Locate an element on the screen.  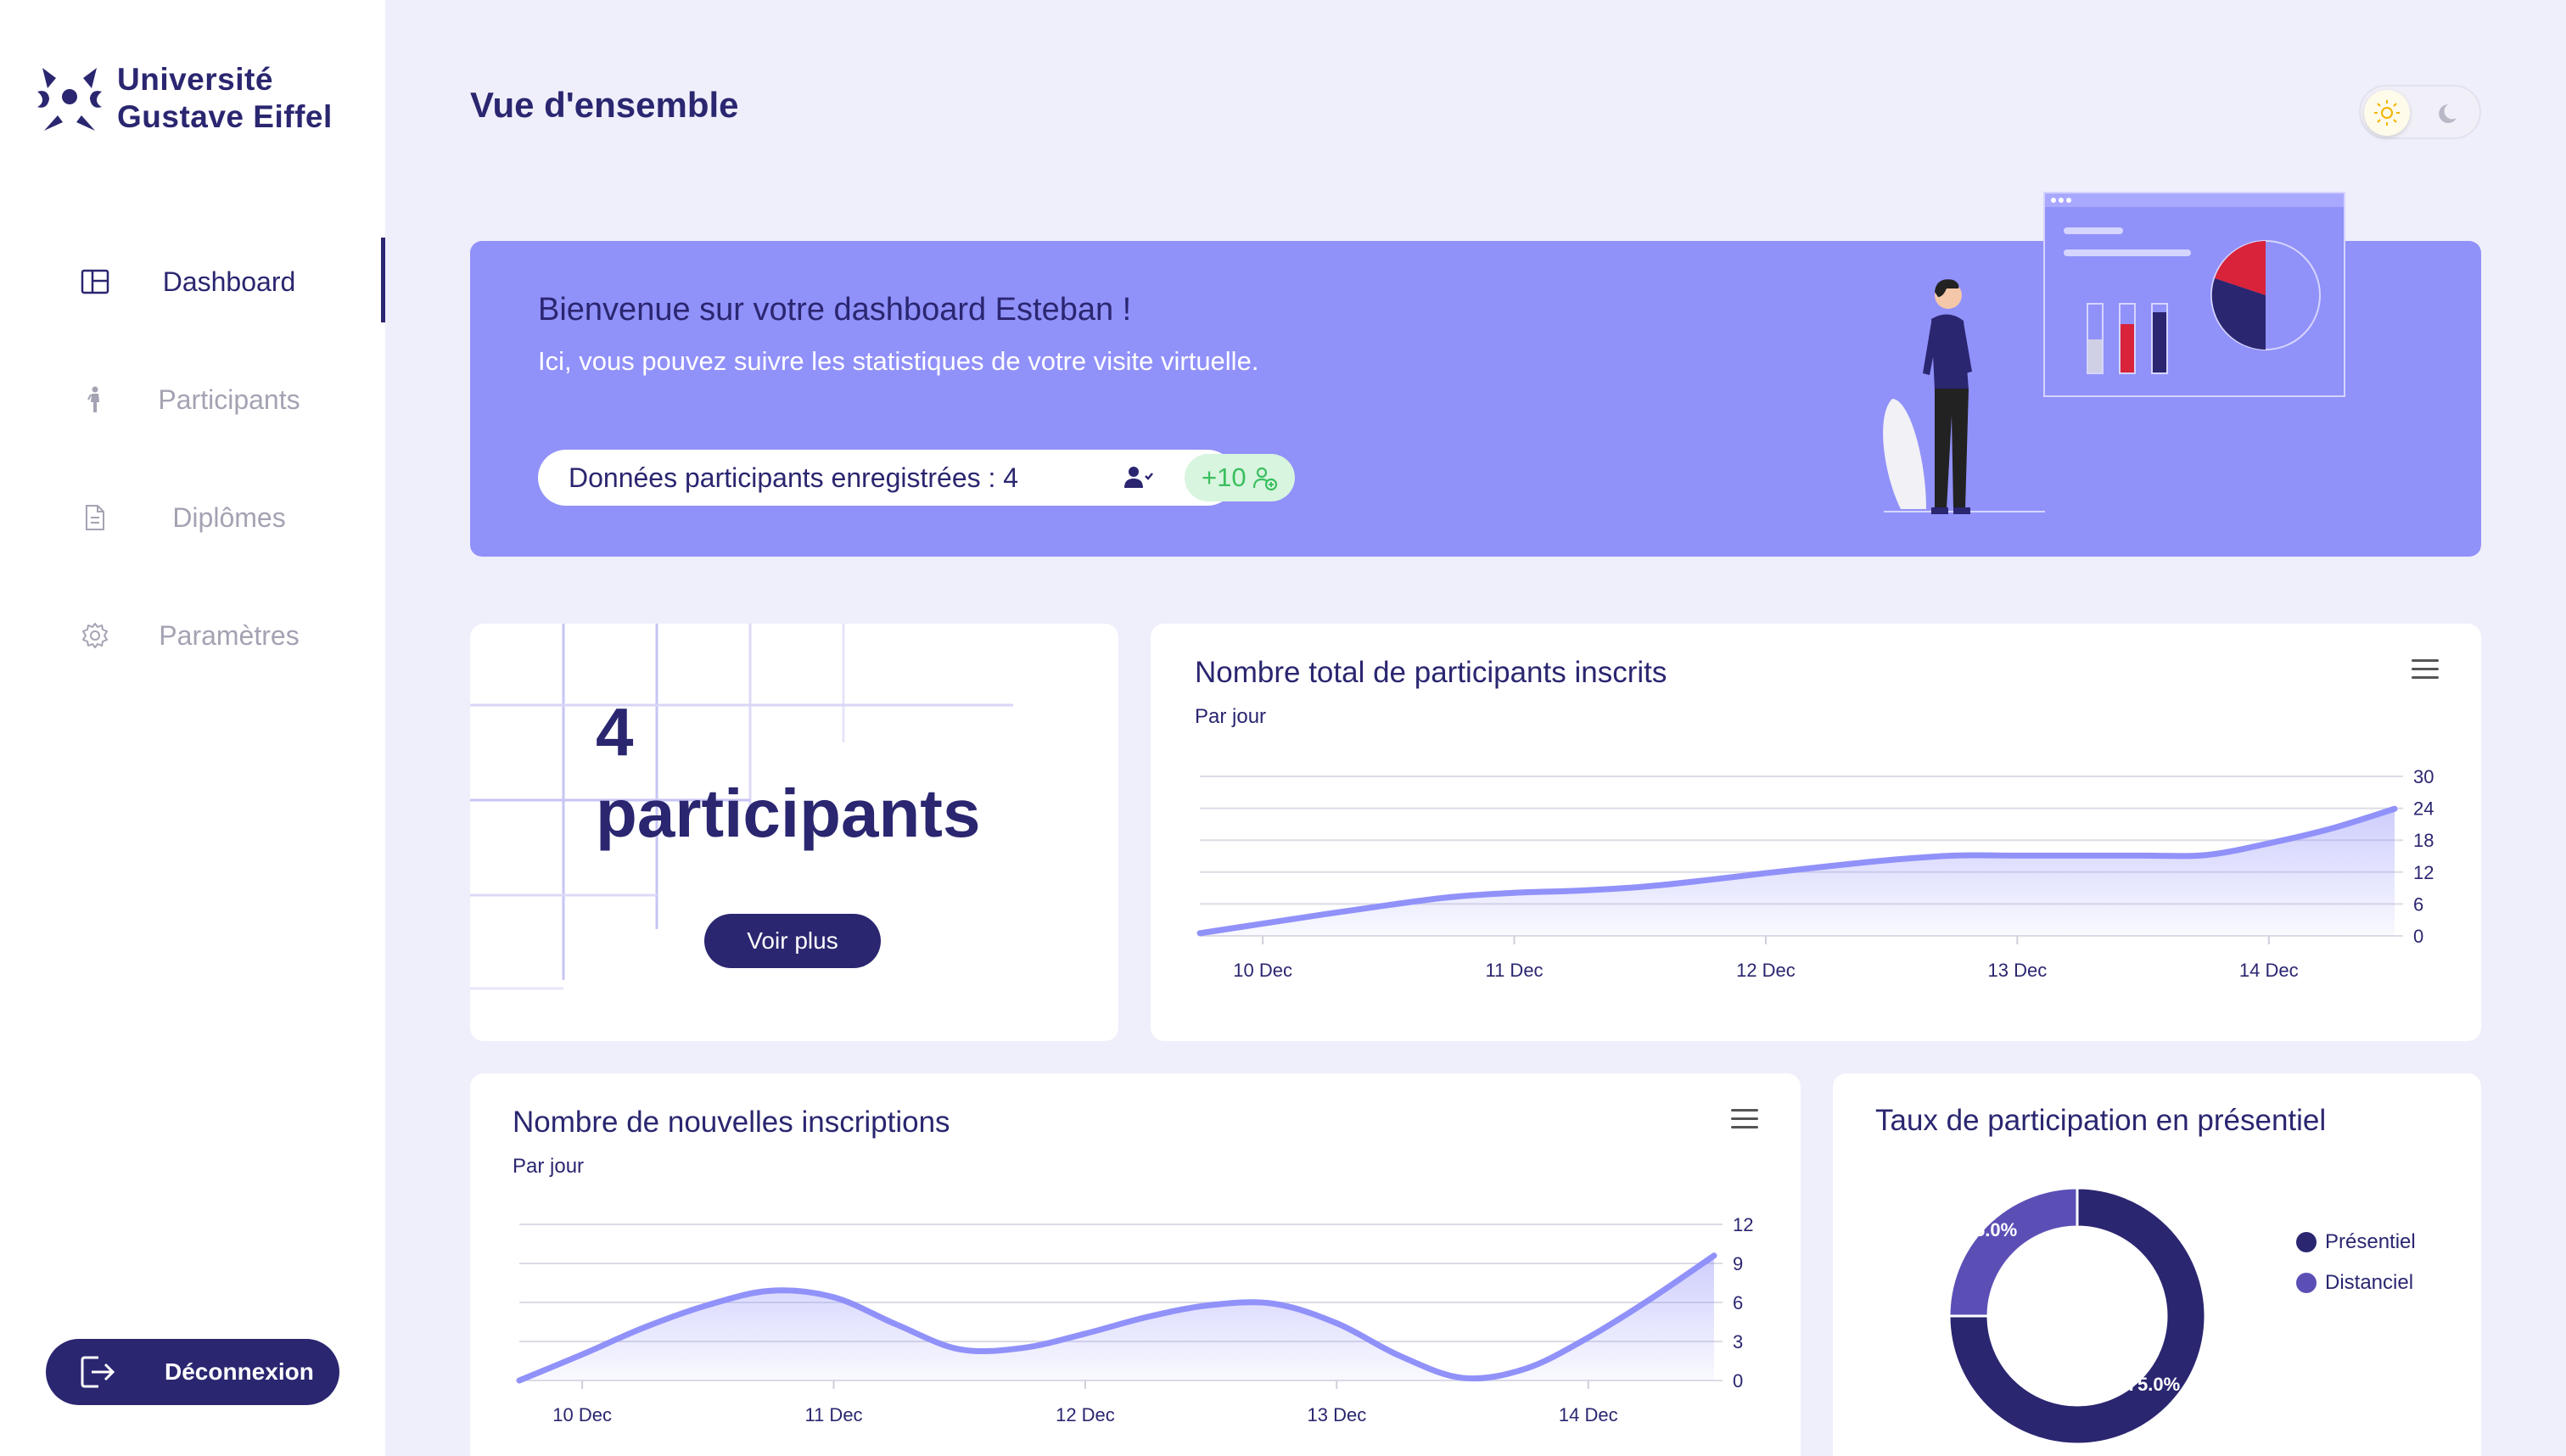
logout-button: Déconnexion is located at coordinates (192, 1372).